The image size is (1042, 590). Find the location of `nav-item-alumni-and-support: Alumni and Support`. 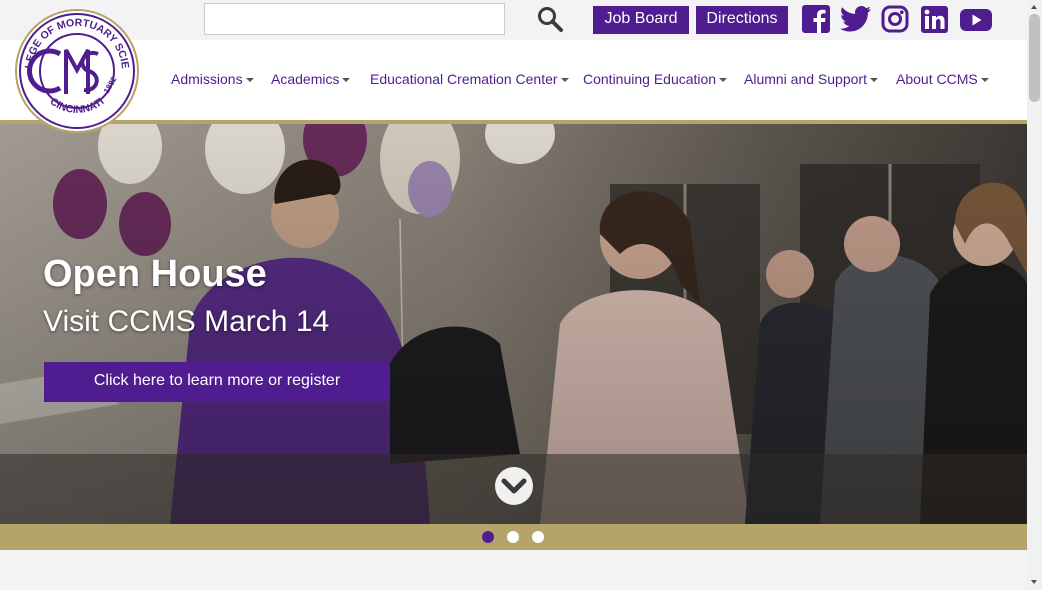

nav-item-alumni-and-support: Alumni and Support is located at coordinates (811, 79).